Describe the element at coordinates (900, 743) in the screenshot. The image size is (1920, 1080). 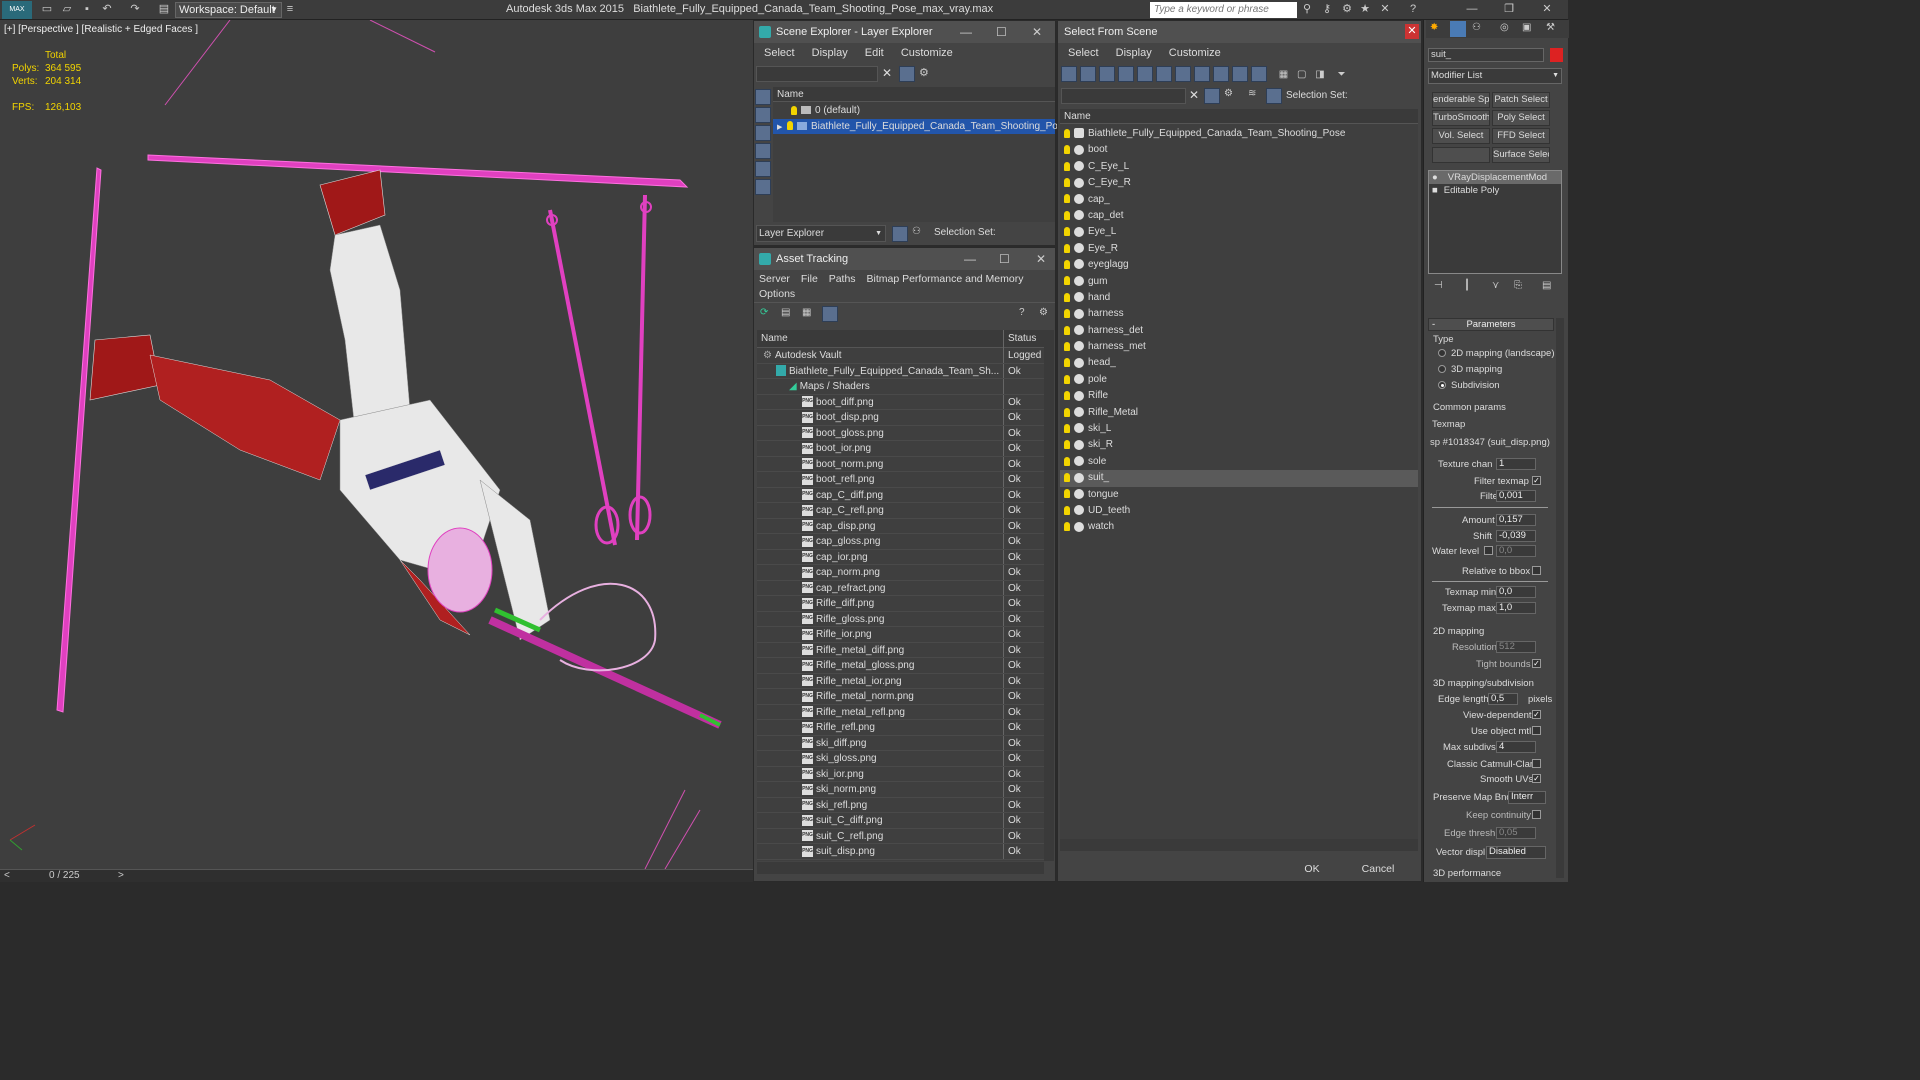
I see `asset-row: PNG ski_diff.png Ok` at that location.